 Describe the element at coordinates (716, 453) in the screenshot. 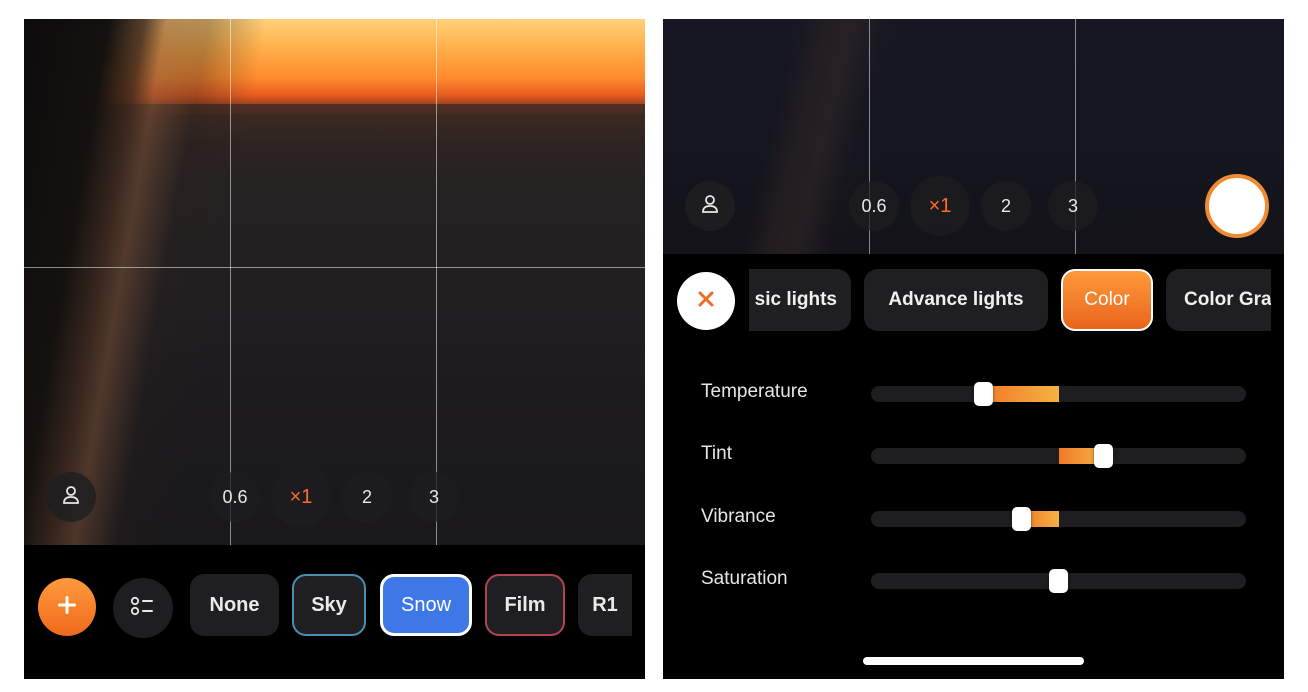

I see `slider-label: Tint` at that location.